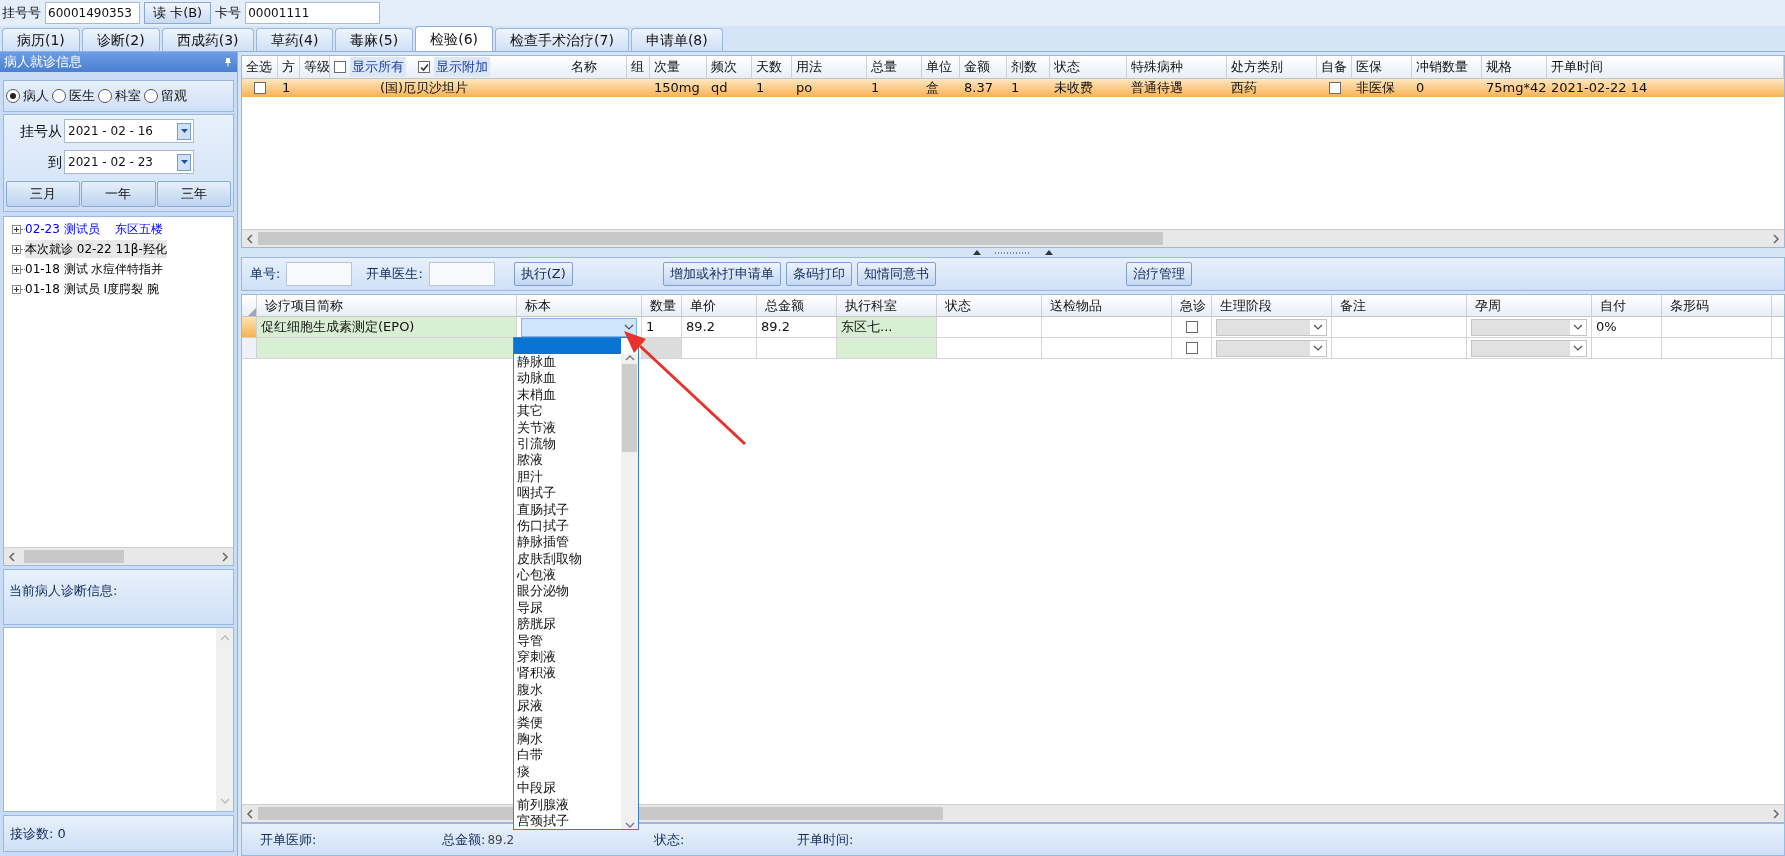 This screenshot has height=856, width=1785. I want to click on radio-label: 留观, so click(174, 96).